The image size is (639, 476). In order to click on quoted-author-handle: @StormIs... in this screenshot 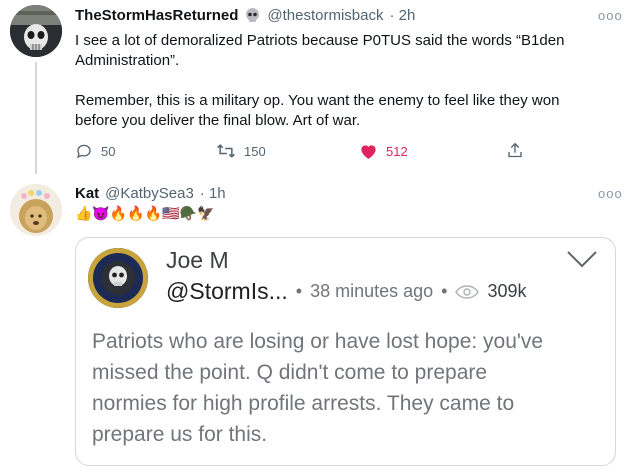, I will do `click(227, 291)`.